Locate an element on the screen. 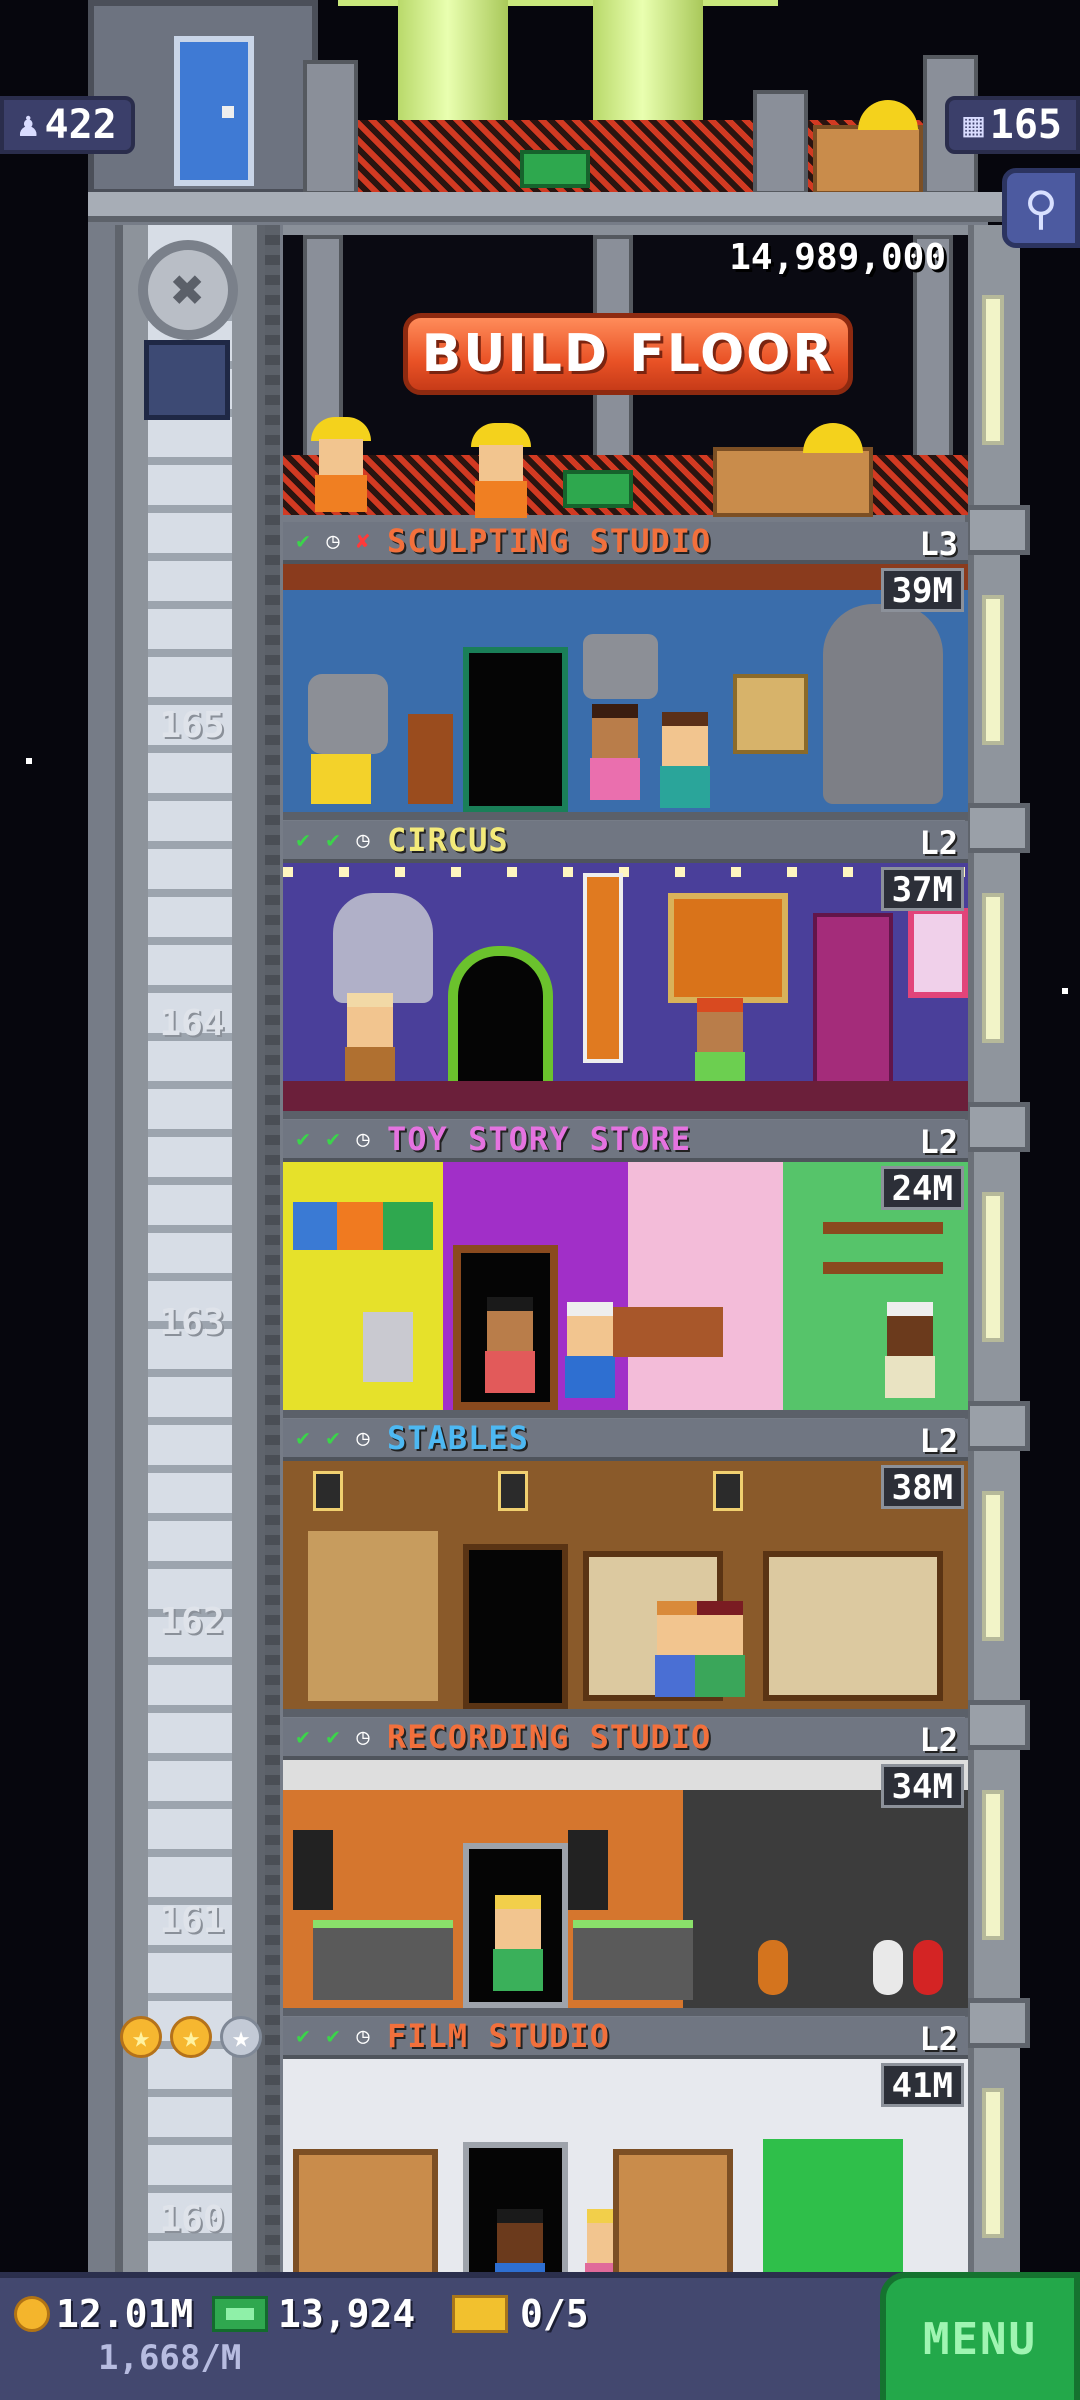 The image size is (1080, 2400). floor-header: ✔ ✔ ◷ FILM STUDIO L2 is located at coordinates (625, 2038).